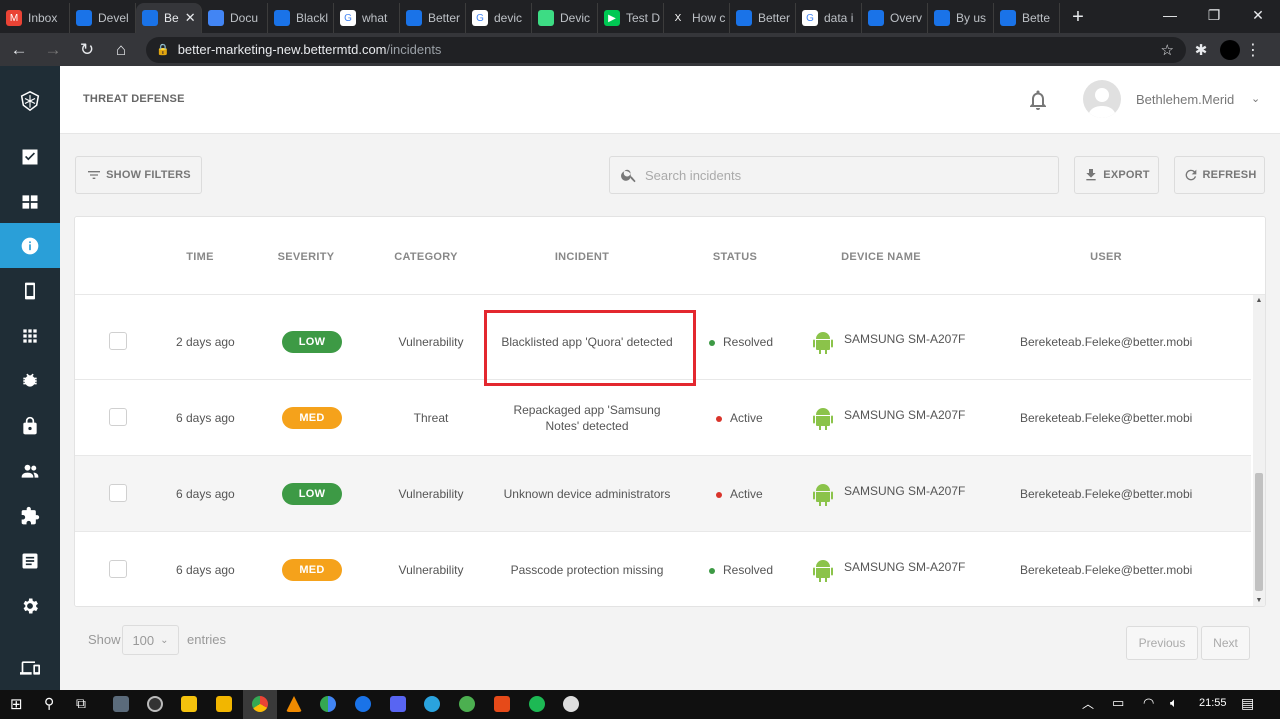 The width and height of the screenshot is (1280, 719). What do you see at coordinates (587, 570) in the screenshot?
I see `incident-cell: Passcode protection missing` at bounding box center [587, 570].